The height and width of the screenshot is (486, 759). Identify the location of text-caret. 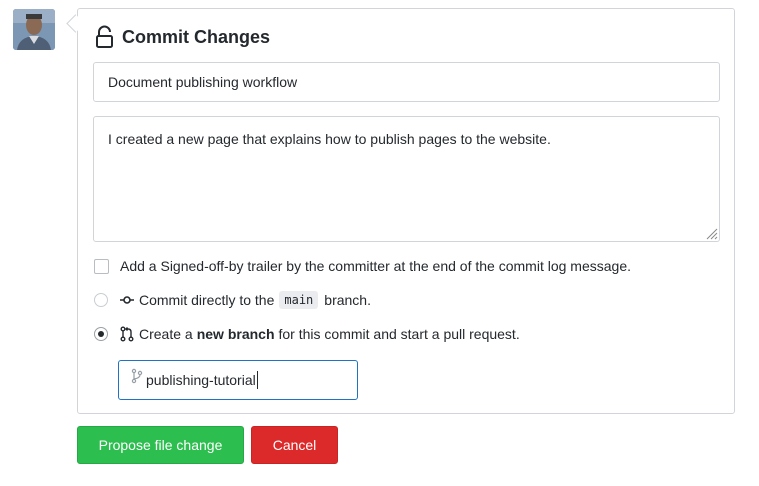
(257, 380).